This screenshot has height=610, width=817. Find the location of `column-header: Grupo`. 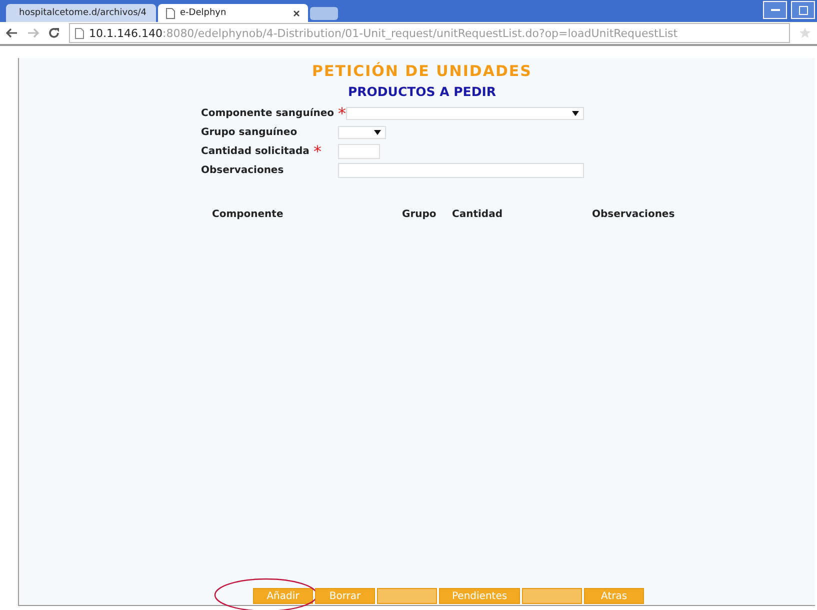

column-header: Grupo is located at coordinates (420, 214).